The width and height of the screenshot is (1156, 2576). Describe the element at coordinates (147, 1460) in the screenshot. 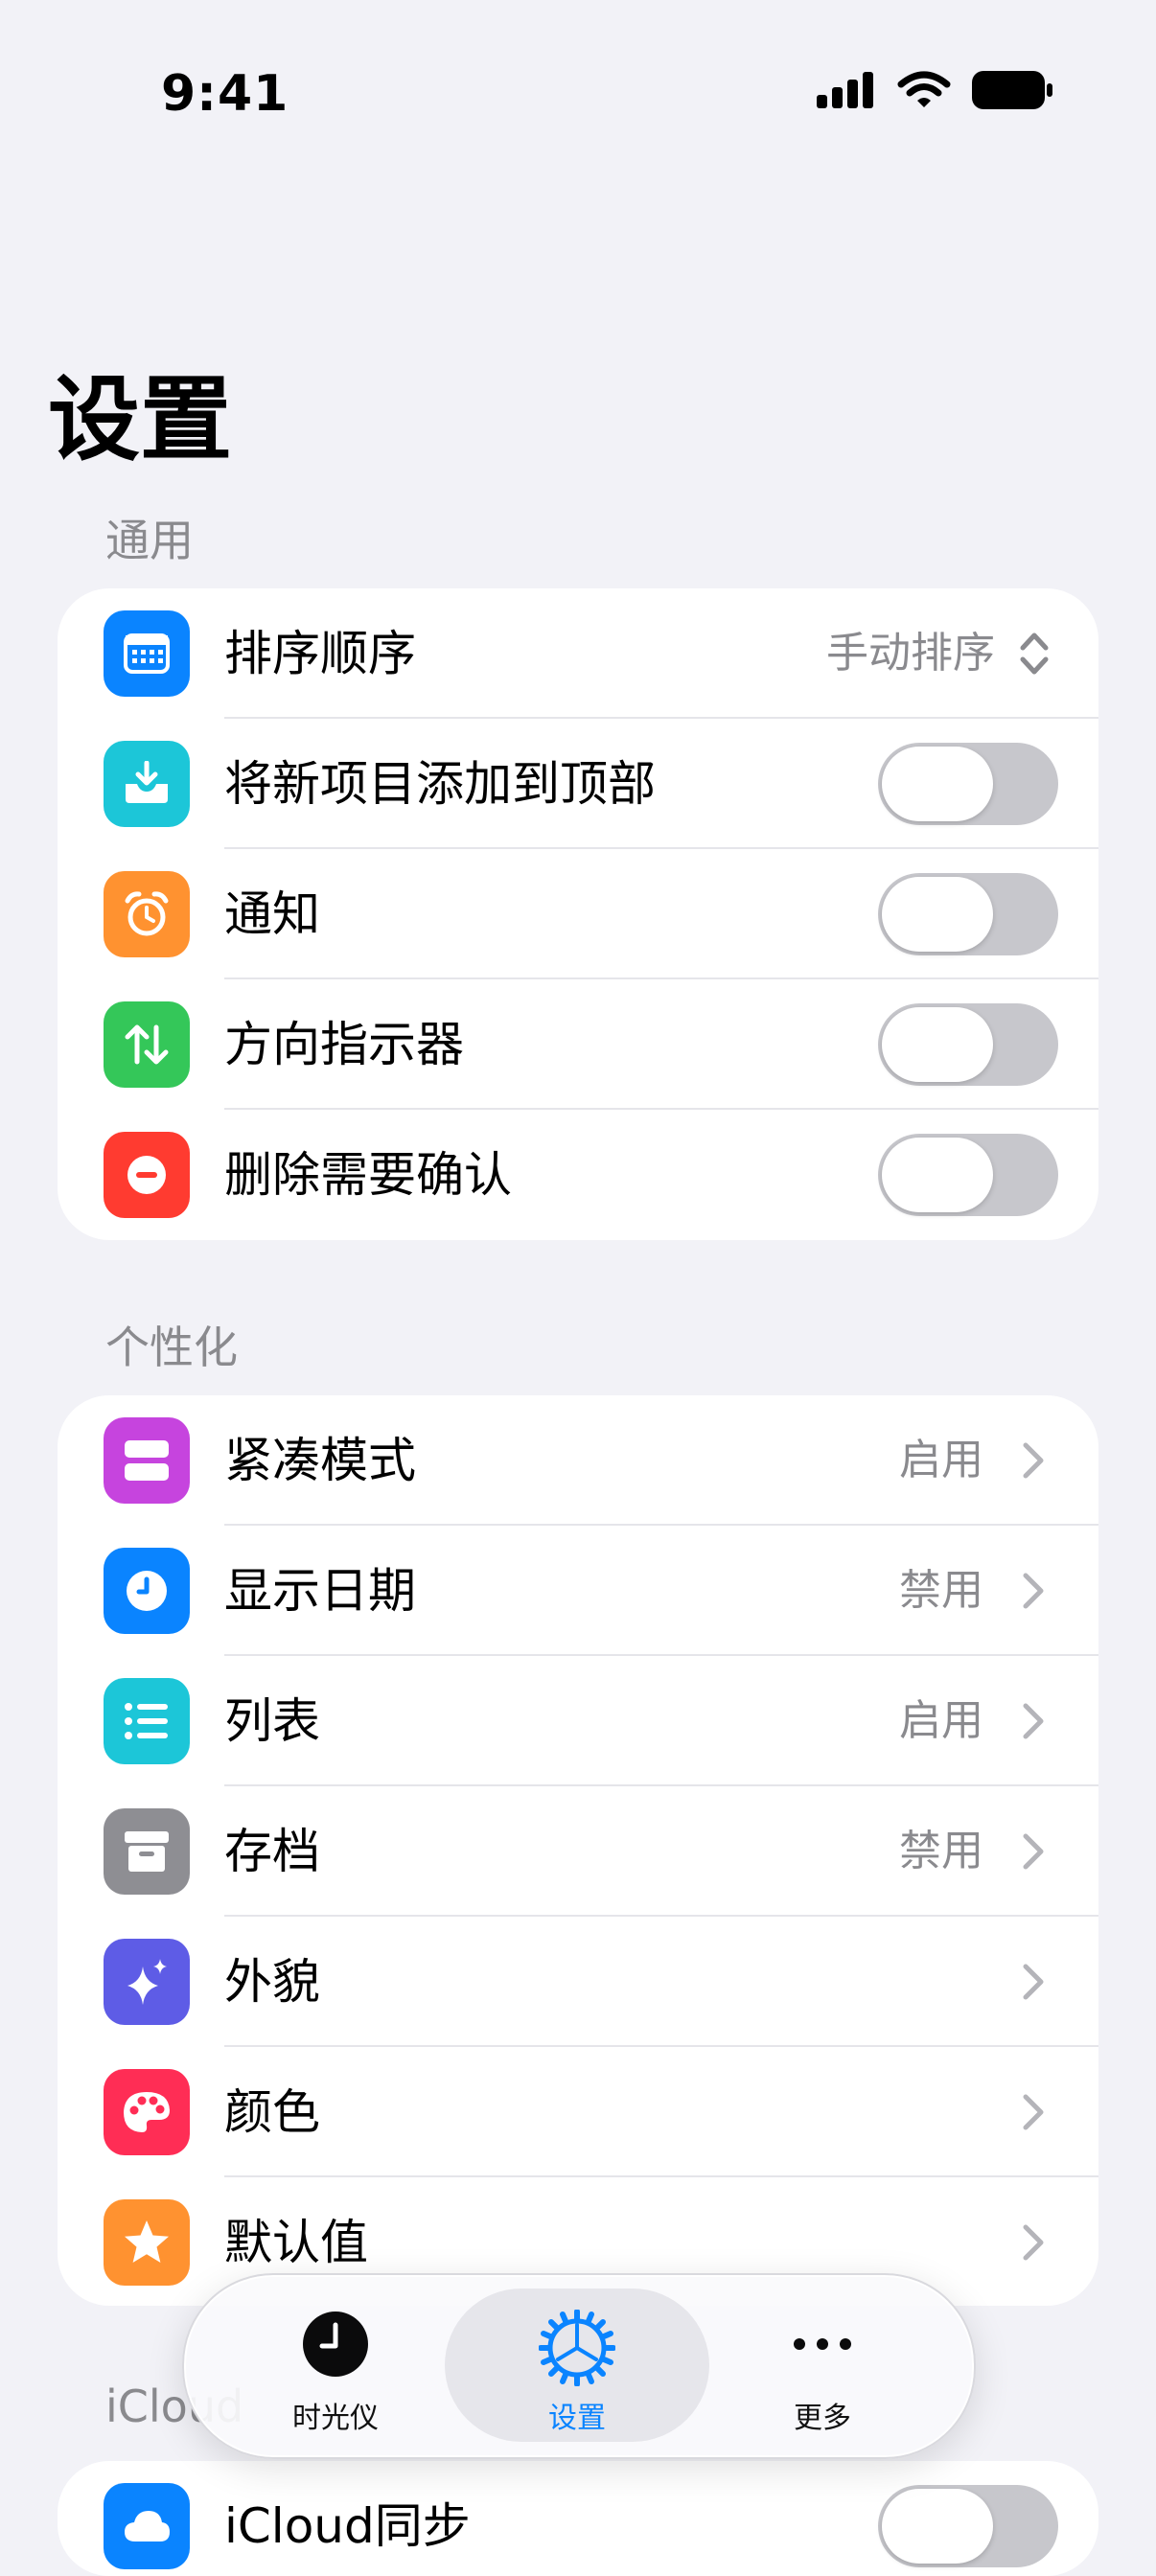

I see `compact-rows-icon` at that location.